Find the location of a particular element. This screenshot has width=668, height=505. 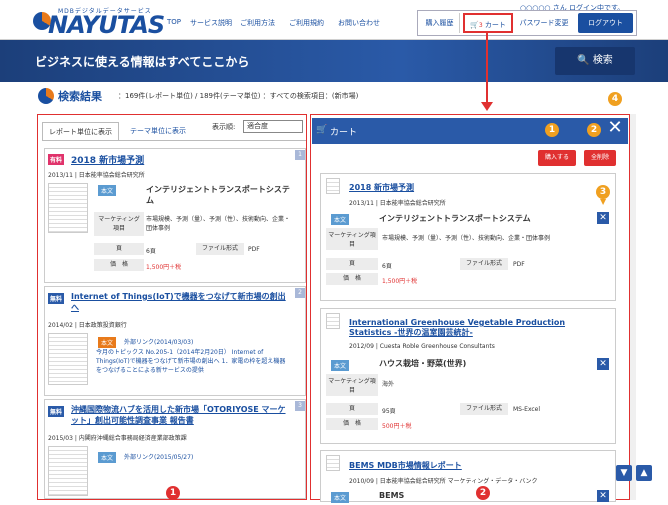

logout-button: ログアウト is located at coordinates (605, 23).